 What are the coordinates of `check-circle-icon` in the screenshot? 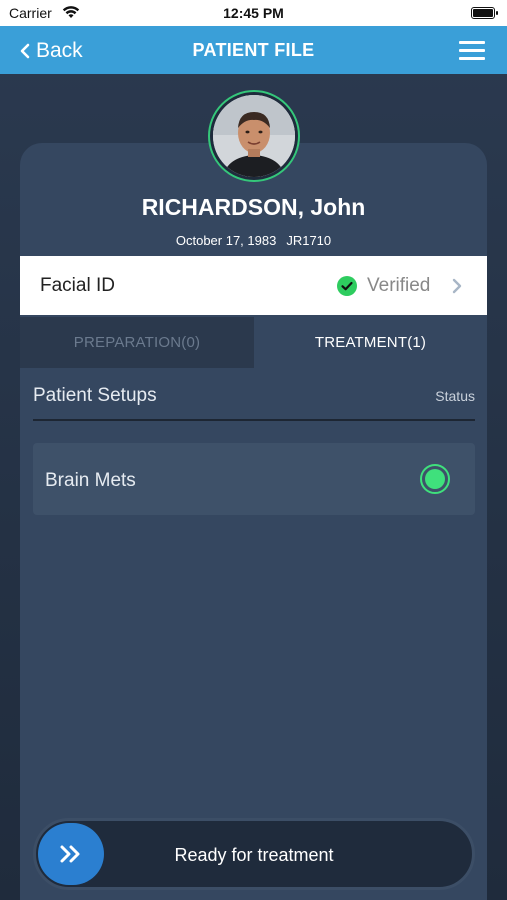 It's located at (347, 286).